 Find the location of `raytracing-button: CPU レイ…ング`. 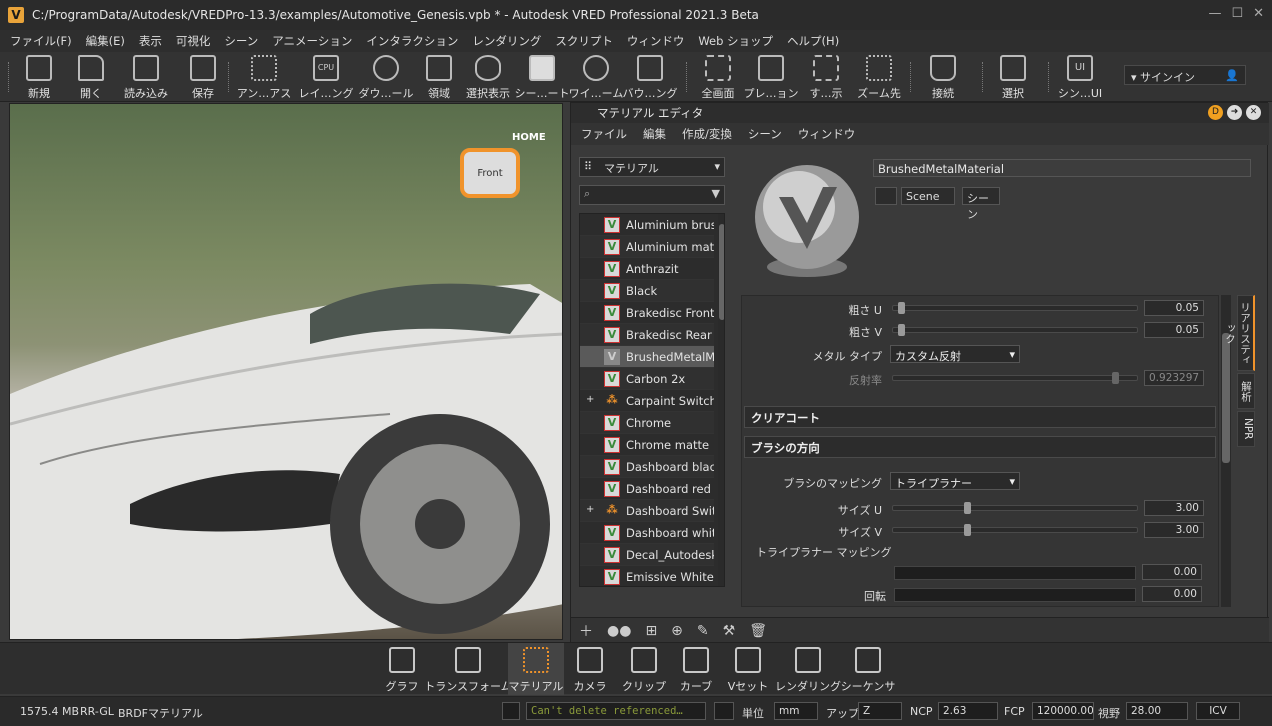

raytracing-button: CPU レイ…ング is located at coordinates (326, 77).